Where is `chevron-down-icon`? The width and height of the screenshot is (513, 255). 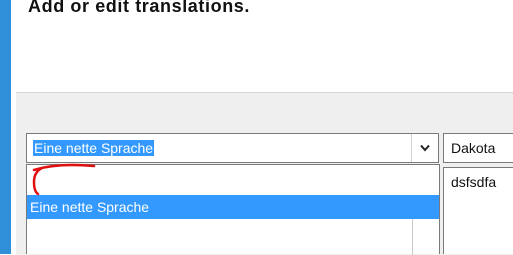 chevron-down-icon is located at coordinates (425, 148).